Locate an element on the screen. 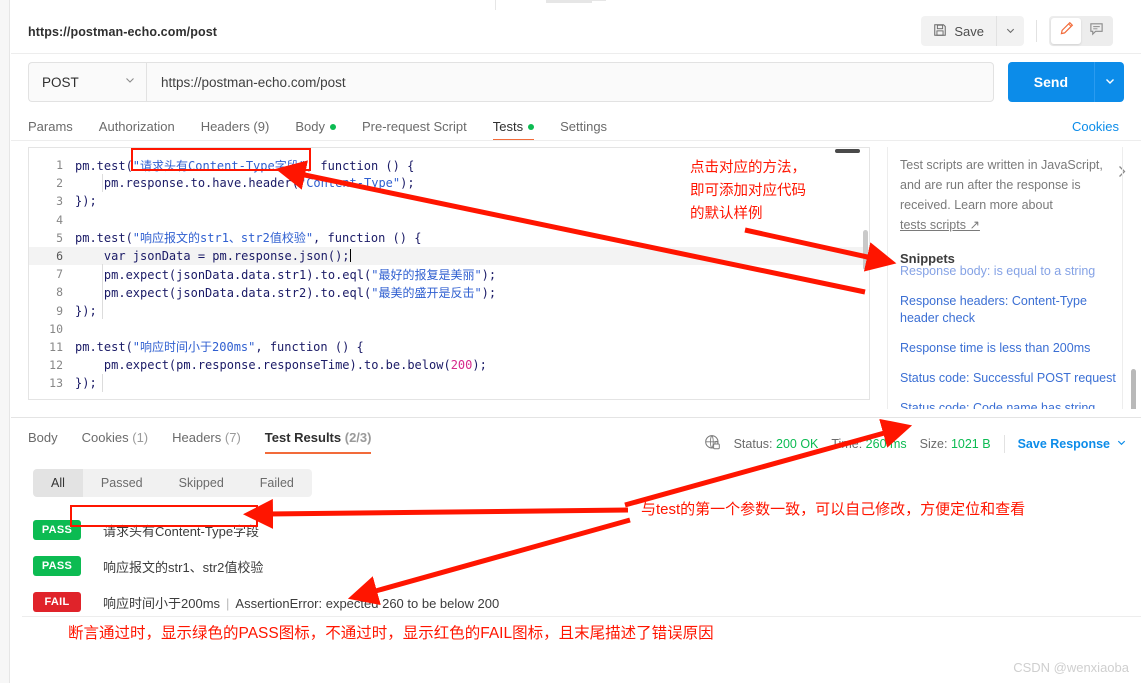  tab-authorization: Authorization is located at coordinates (137, 130).